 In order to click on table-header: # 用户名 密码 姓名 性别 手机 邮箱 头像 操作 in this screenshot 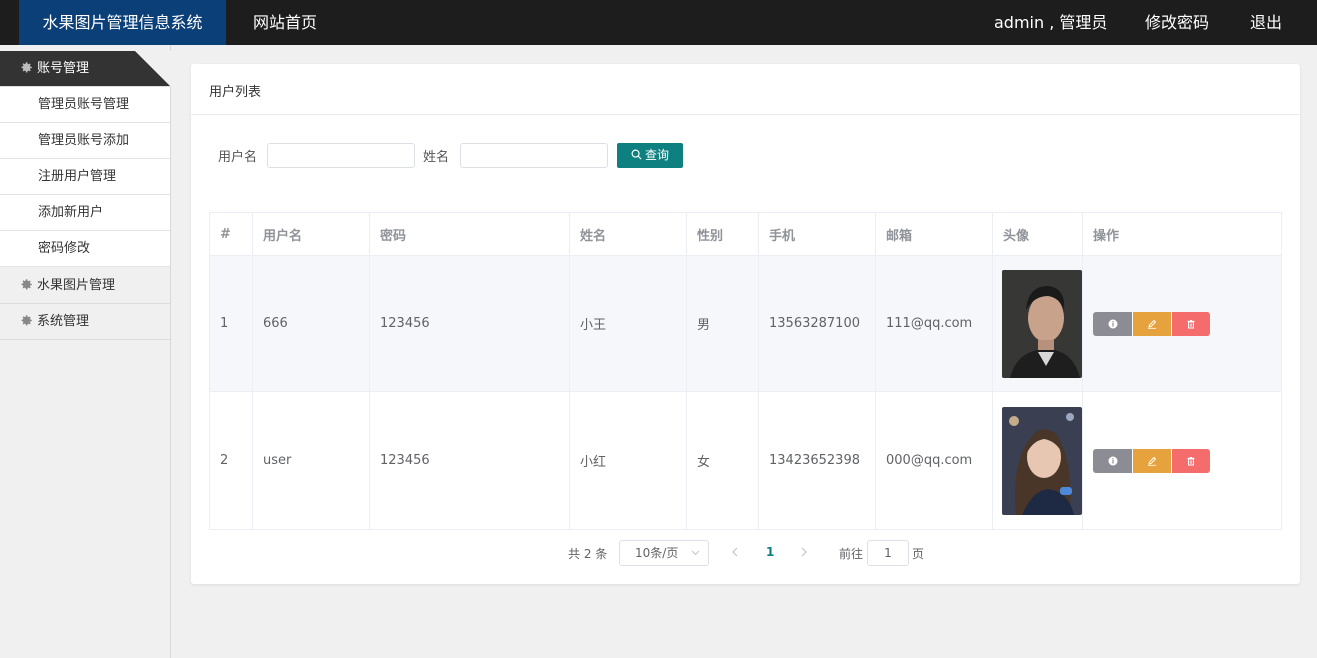, I will do `click(745, 234)`.